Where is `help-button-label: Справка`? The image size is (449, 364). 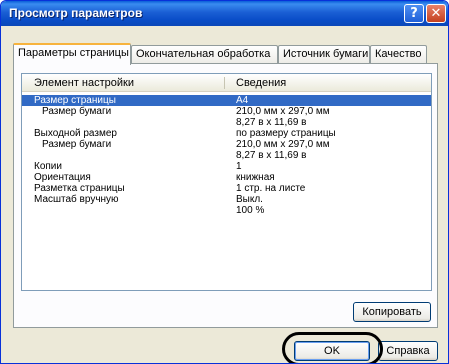 help-button-label: Справка is located at coordinates (408, 351).